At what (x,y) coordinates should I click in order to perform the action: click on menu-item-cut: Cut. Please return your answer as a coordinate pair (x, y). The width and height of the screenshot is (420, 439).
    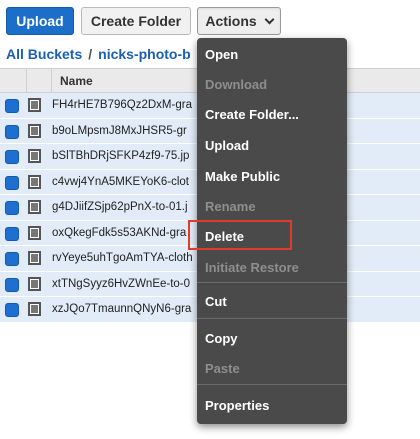
    Looking at the image, I should click on (216, 301).